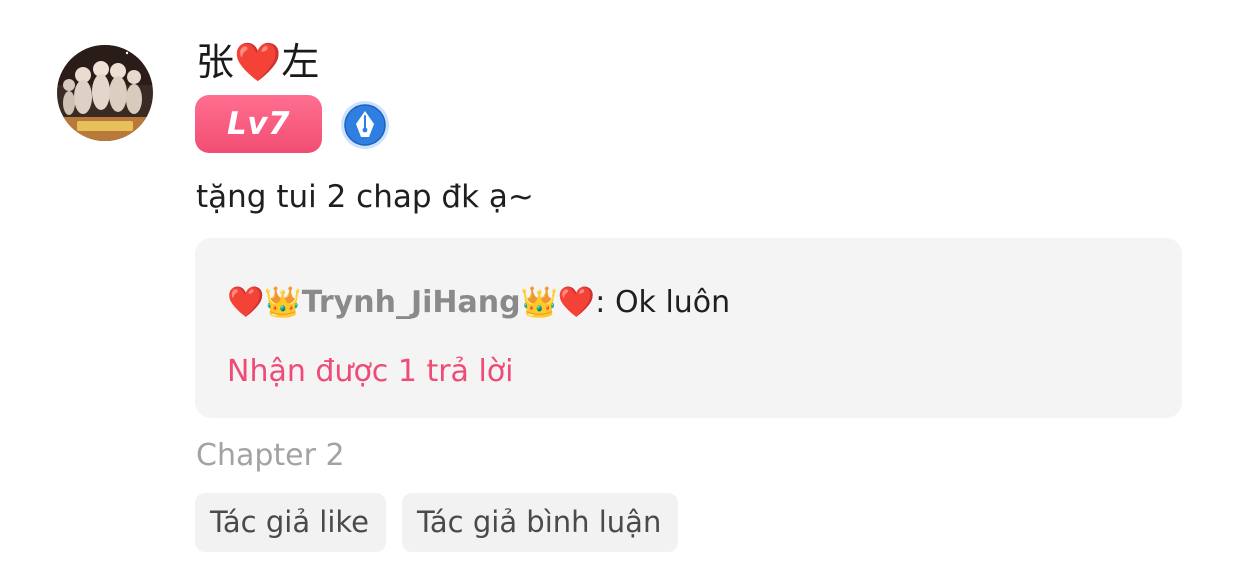 The height and width of the screenshot is (565, 1242). What do you see at coordinates (290, 522) in the screenshot?
I see `author-like-tag: Tác giả like` at bounding box center [290, 522].